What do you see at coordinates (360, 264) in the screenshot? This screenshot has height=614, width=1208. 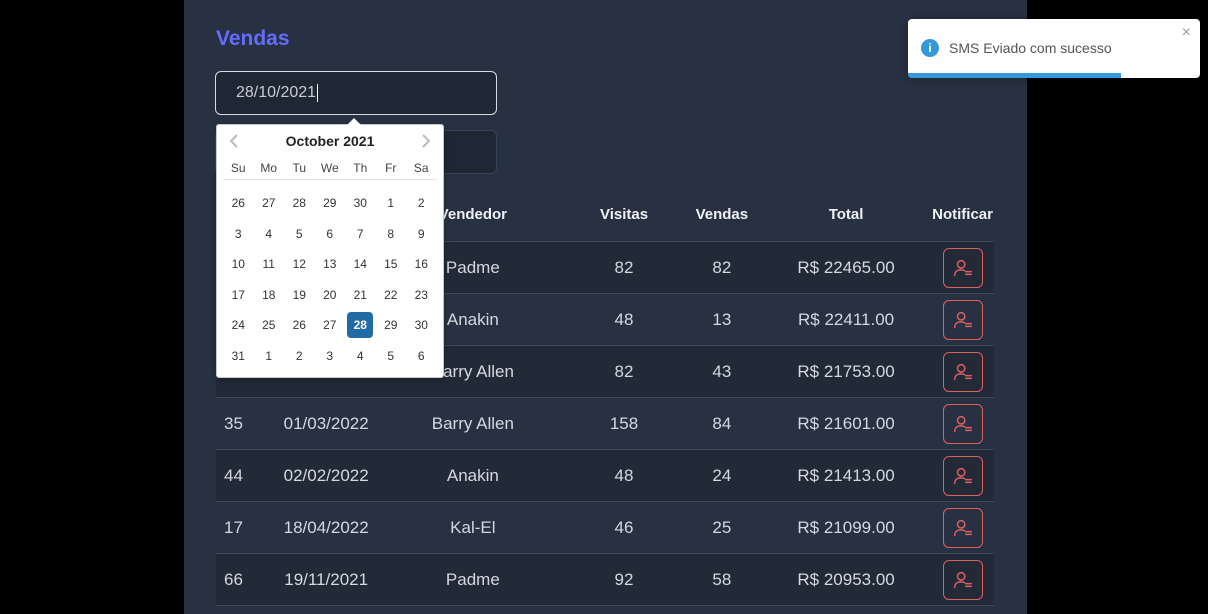 I see `calendar-day: 14` at bounding box center [360, 264].